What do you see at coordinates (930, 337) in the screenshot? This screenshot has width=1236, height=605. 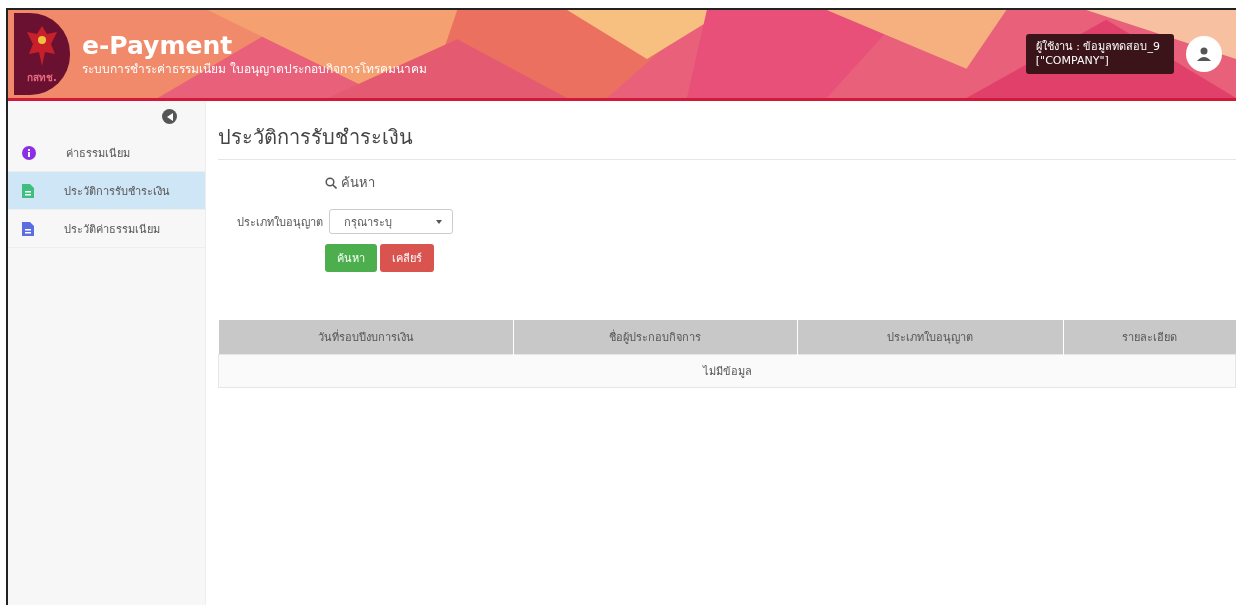 I see `column-header: ประเภทใบอนุญาต` at bounding box center [930, 337].